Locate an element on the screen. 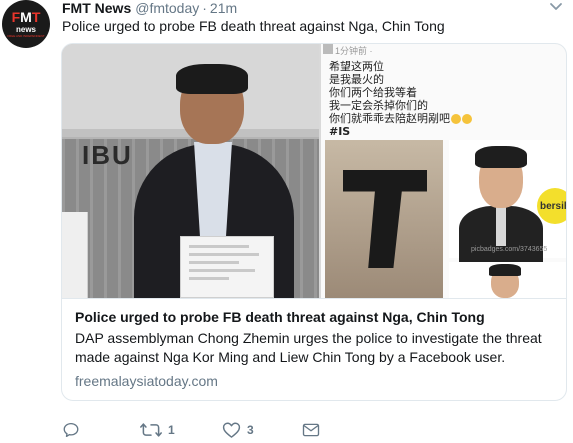 Image resolution: width=573 pixels, height=443 pixels. author-name: FMT News is located at coordinates (96, 8).